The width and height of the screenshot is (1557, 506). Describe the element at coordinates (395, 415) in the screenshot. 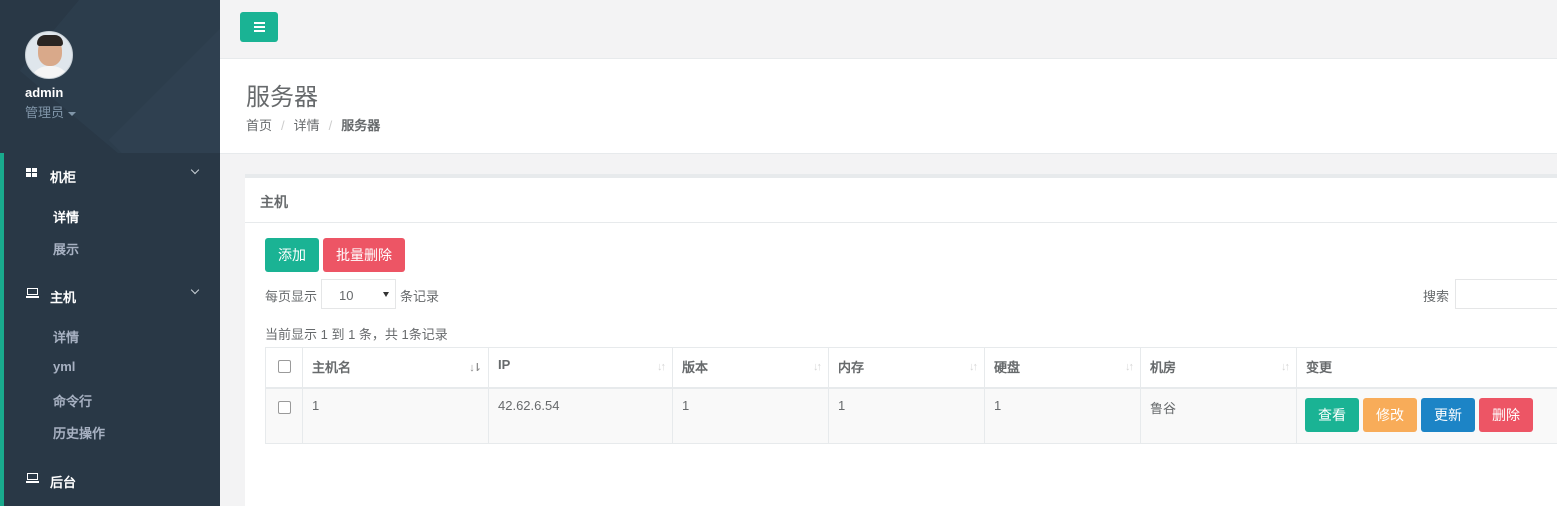

I see `cell-hostname: 1` at that location.